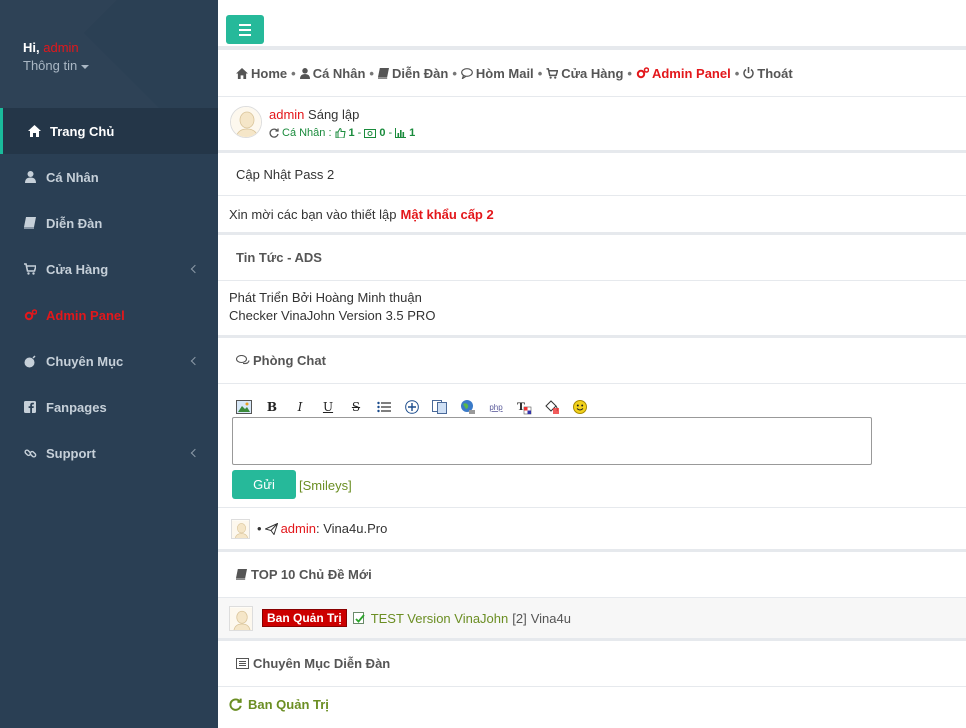 The height and width of the screenshot is (728, 966). What do you see at coordinates (311, 574) in the screenshot?
I see `top10-title: TOP 10 Chủ Đề Mới` at bounding box center [311, 574].